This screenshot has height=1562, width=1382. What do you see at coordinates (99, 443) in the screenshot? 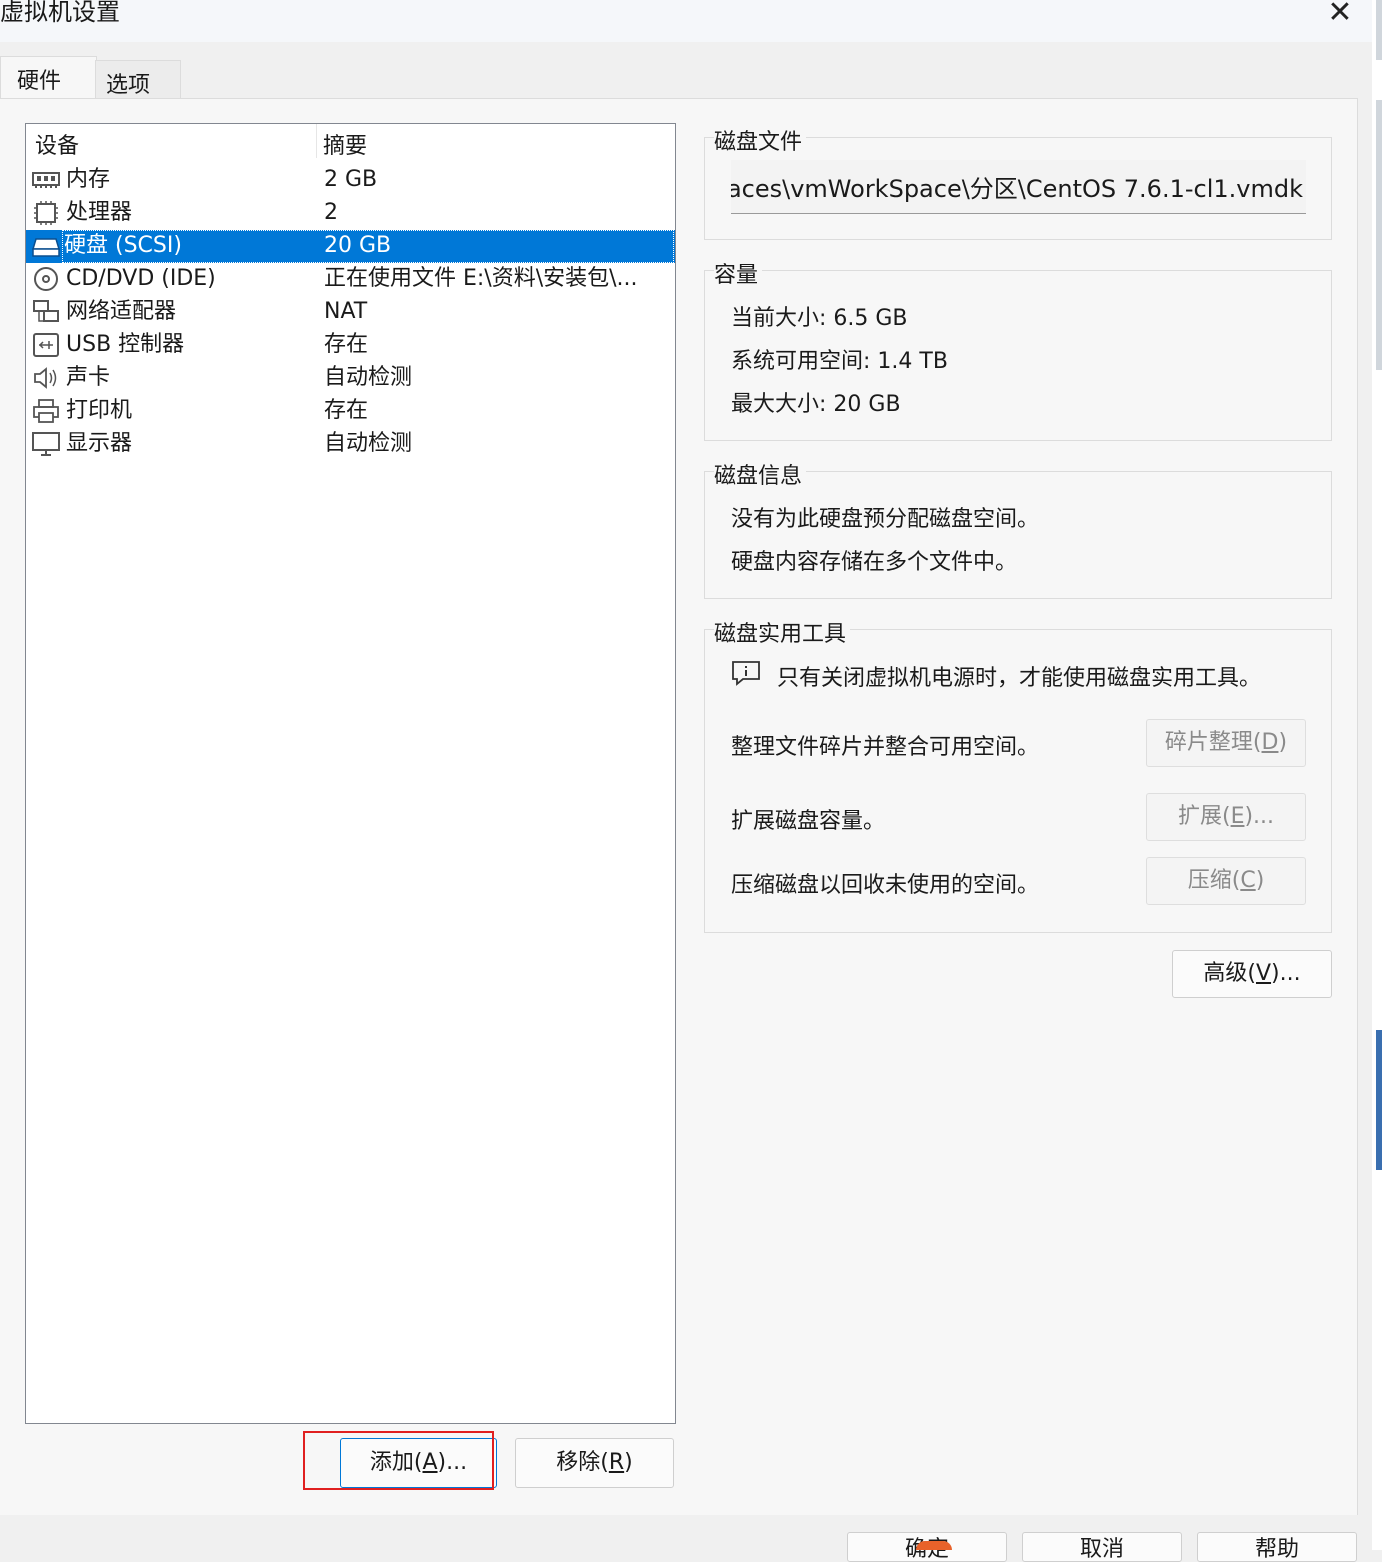
I see `device-name: 显示器` at bounding box center [99, 443].